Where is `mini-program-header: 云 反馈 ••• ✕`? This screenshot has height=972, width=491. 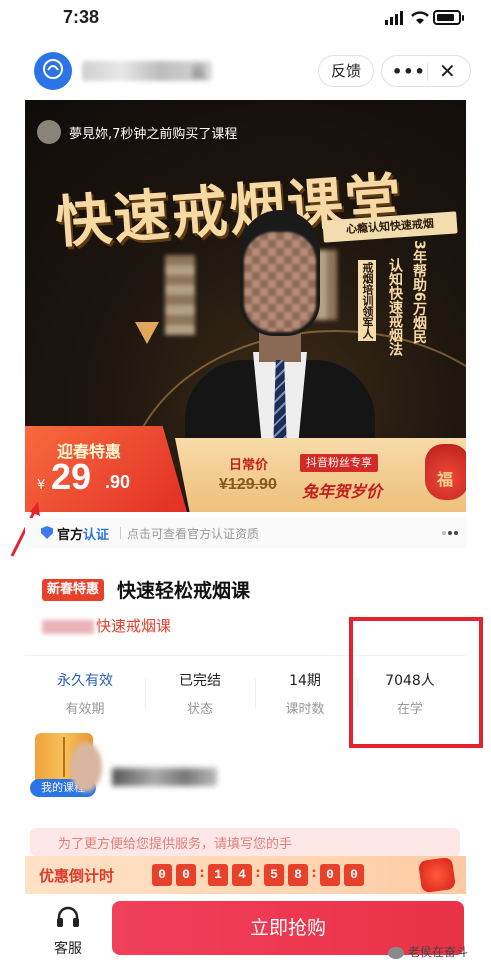 mini-program-header: 云 反馈 ••• ✕ is located at coordinates (245, 72).